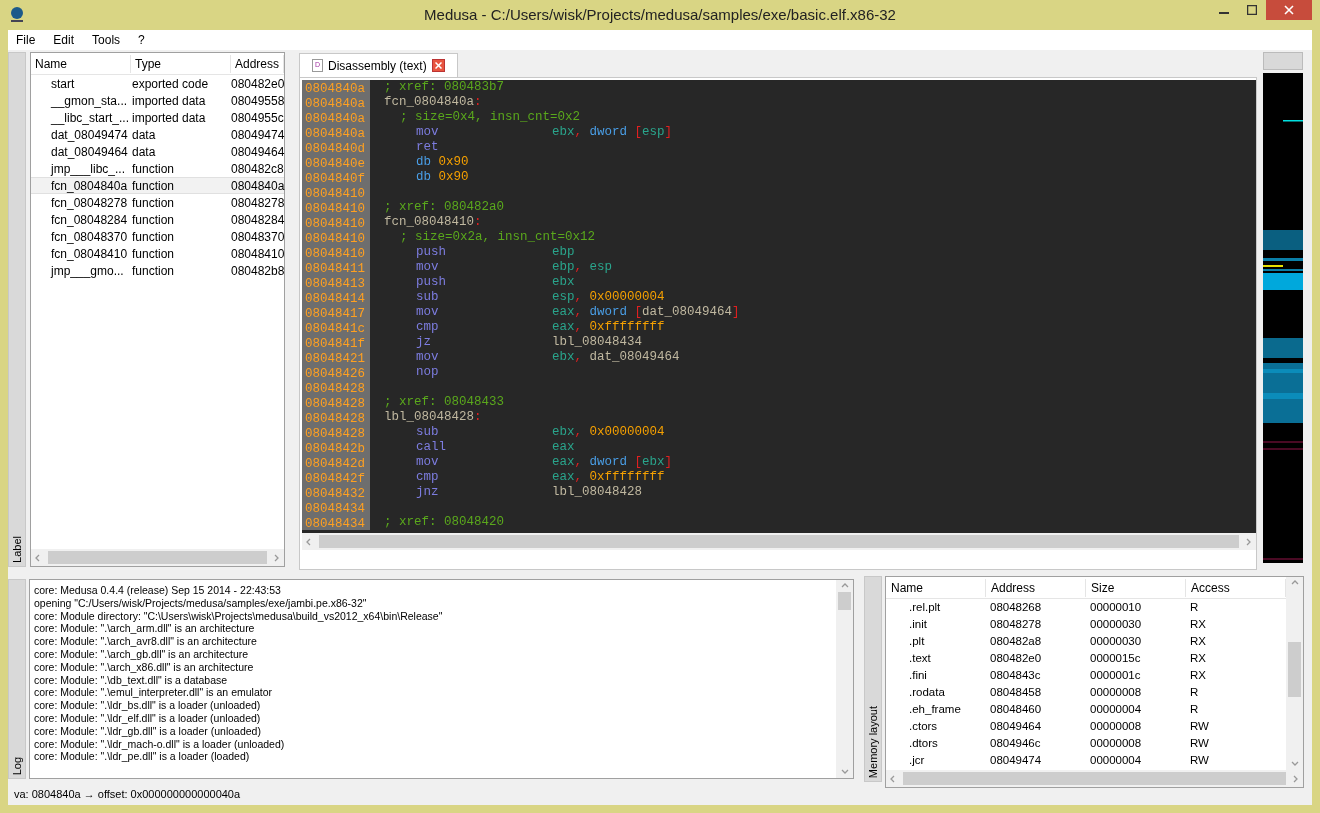  What do you see at coordinates (1116, 692) in the screenshot?
I see `section-size: 00000008` at bounding box center [1116, 692].